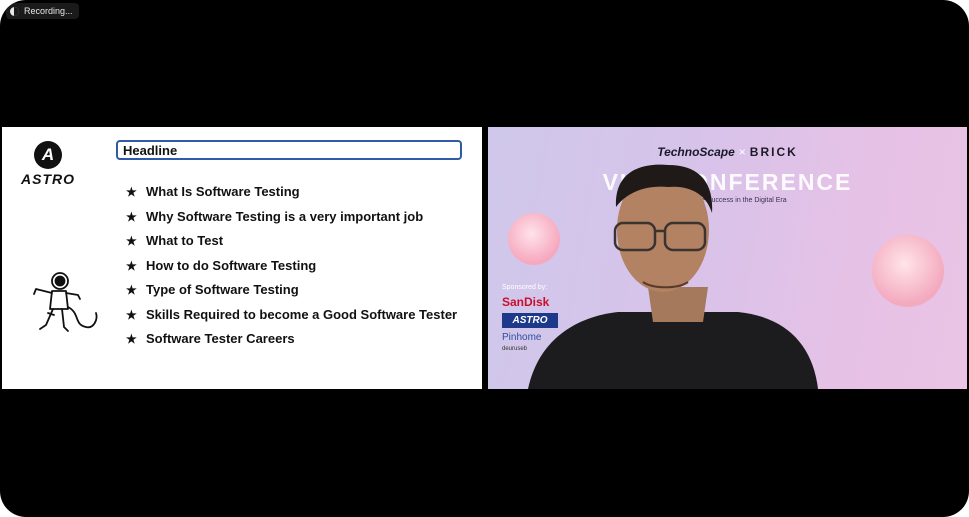  I want to click on astro-logo-text: ASTRO, so click(48, 179).